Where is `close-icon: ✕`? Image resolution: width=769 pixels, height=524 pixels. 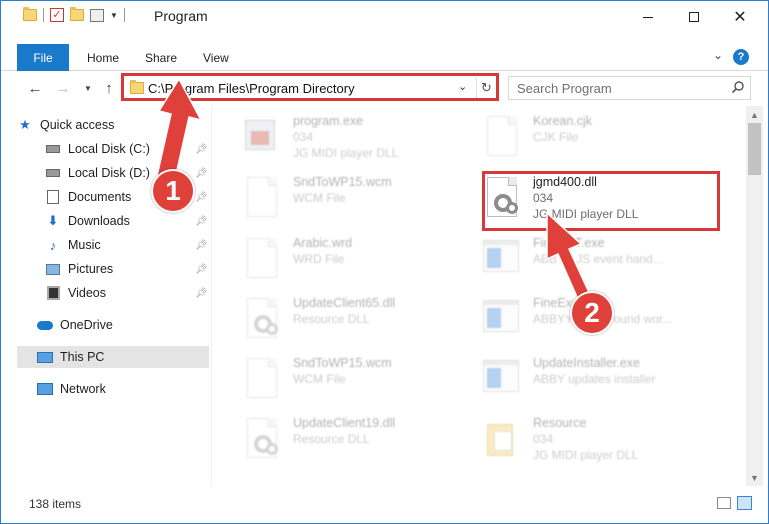
close-icon: ✕ is located at coordinates (740, 17).